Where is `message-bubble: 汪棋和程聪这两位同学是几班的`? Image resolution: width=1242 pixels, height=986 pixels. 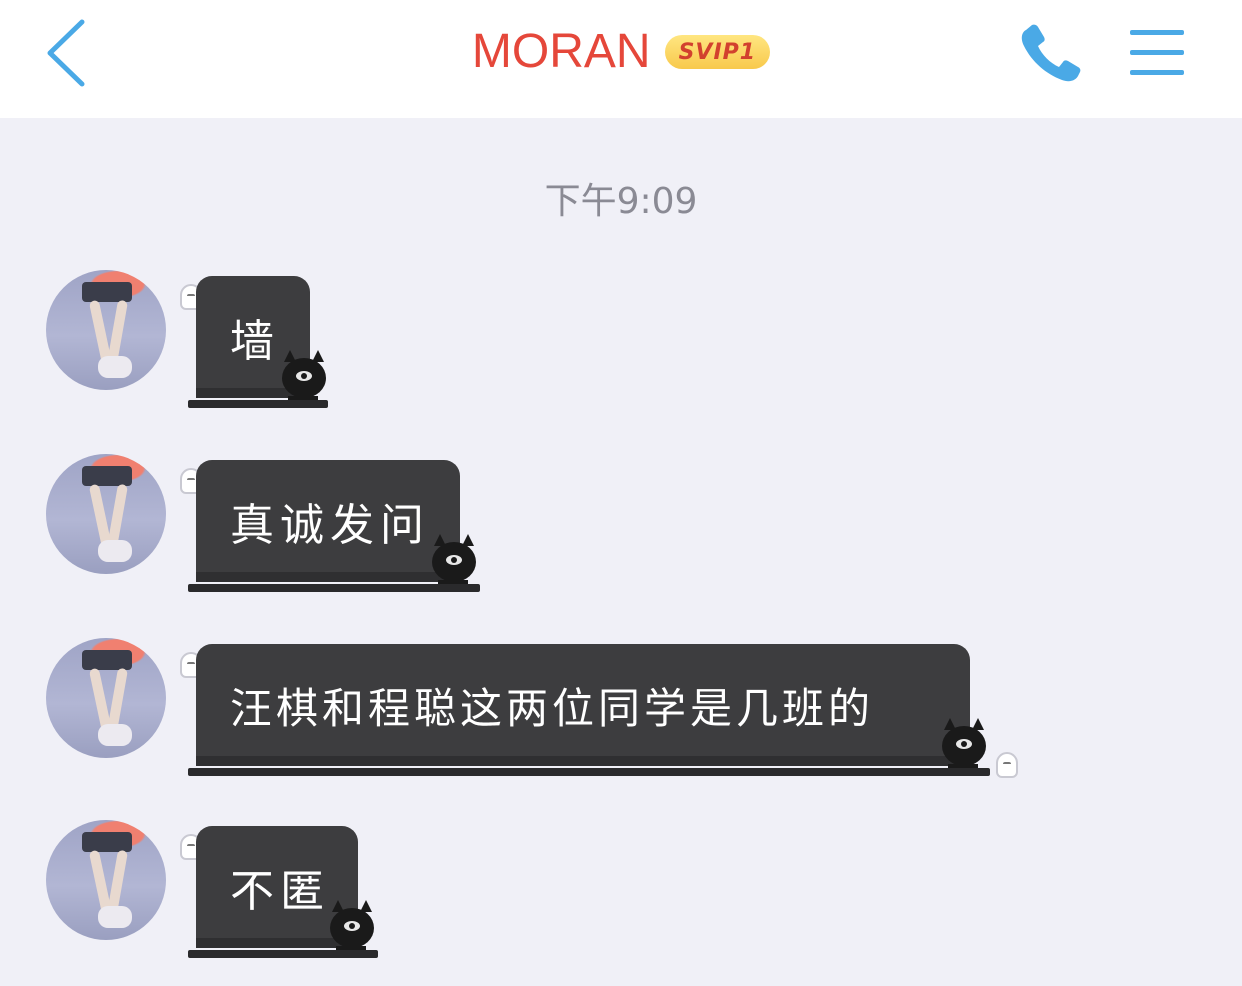
message-bubble: 汪棋和程聪这两位同学是几班的 is located at coordinates (583, 705).